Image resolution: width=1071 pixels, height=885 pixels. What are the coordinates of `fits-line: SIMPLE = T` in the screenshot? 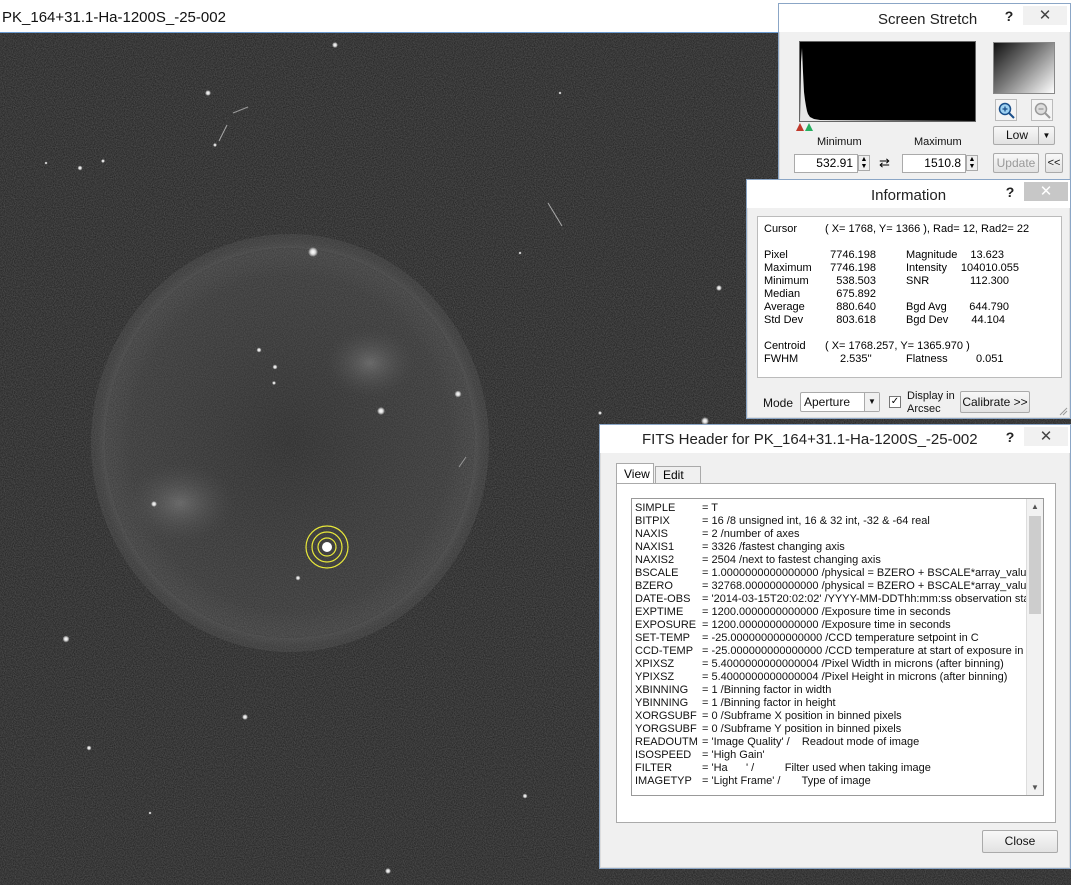 It's located at (831, 508).